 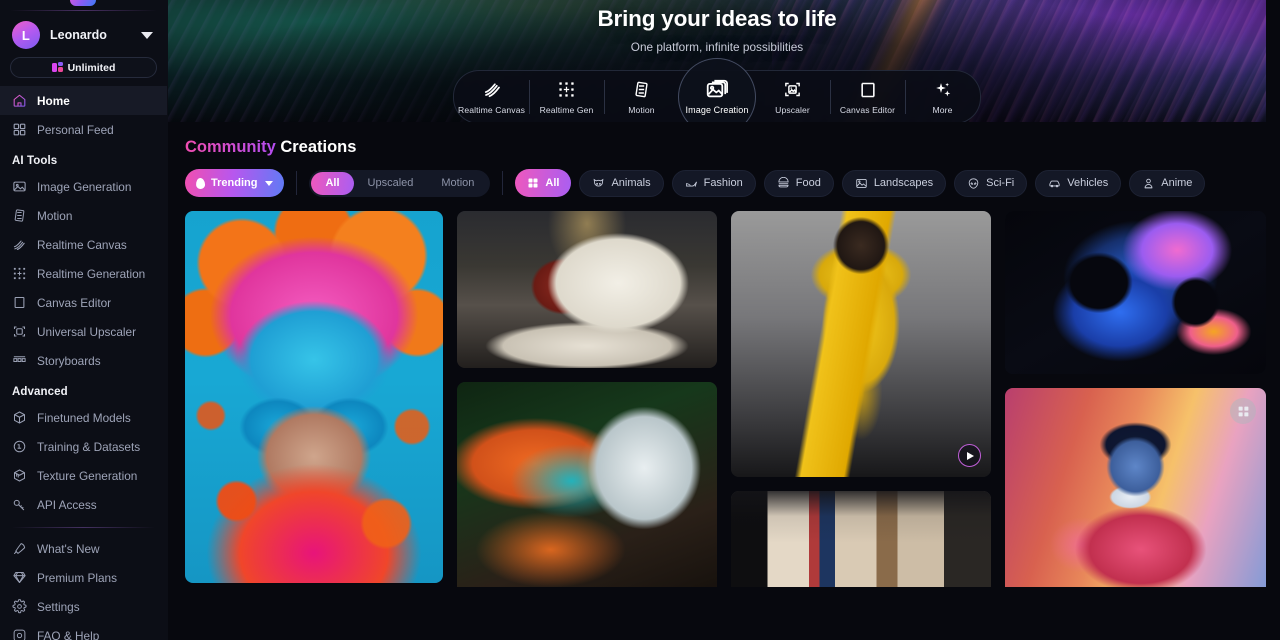 What do you see at coordinates (19, 186) in the screenshot?
I see `image-icon` at bounding box center [19, 186].